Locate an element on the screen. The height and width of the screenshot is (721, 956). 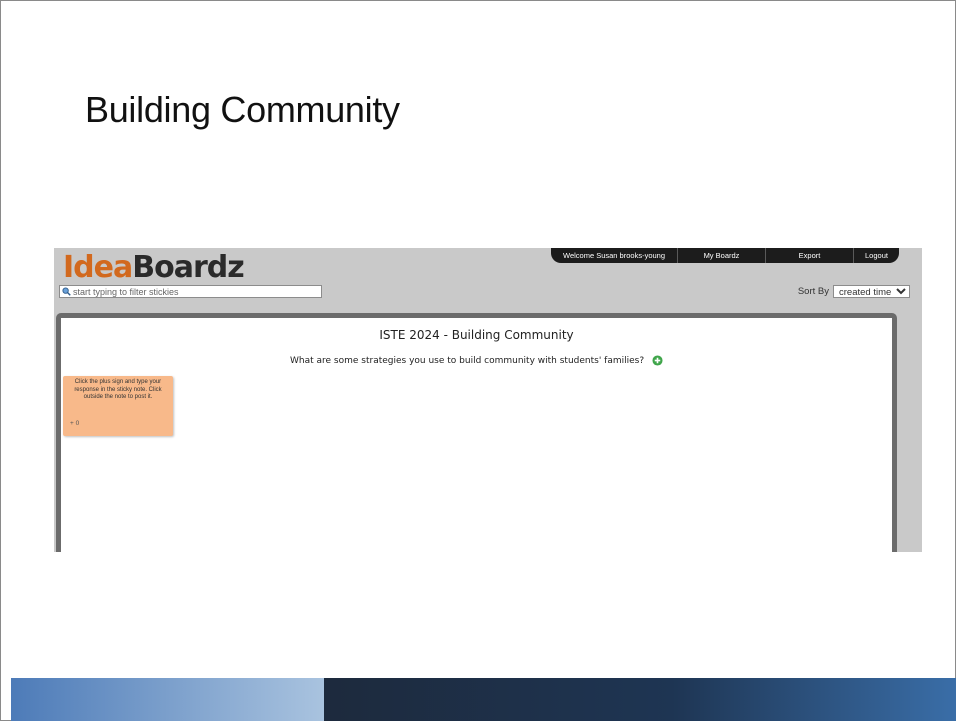
logout-link: Logout is located at coordinates (876, 255).